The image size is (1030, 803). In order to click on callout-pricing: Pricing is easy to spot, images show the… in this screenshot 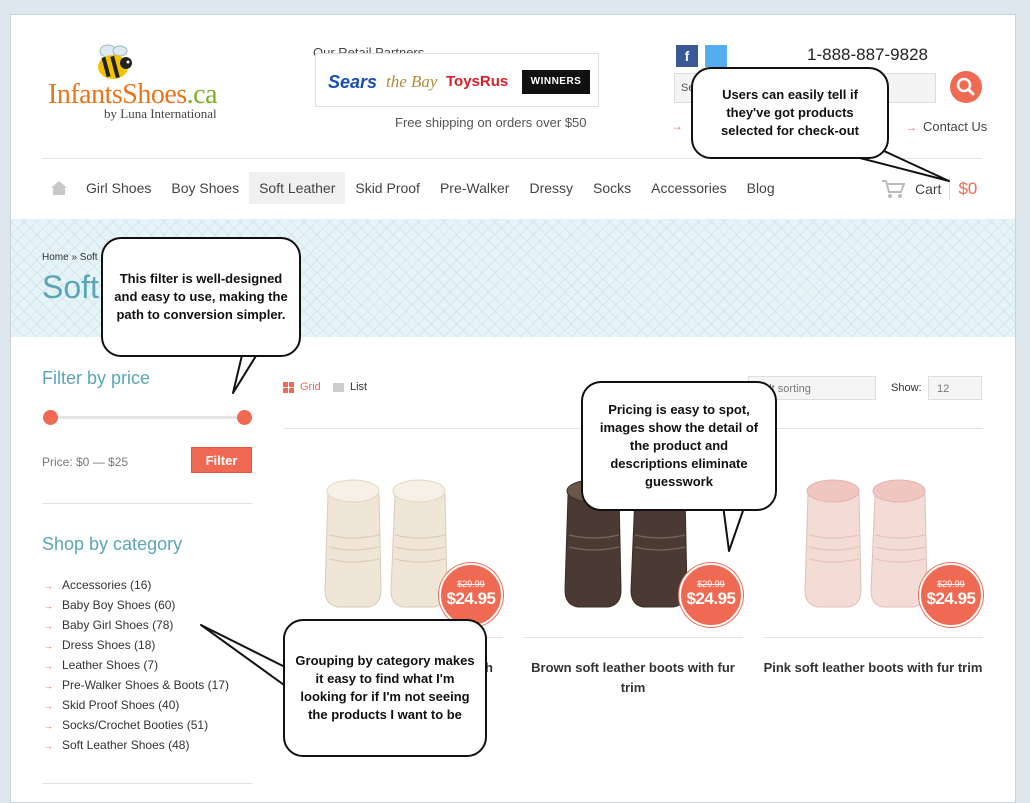, I will do `click(679, 446)`.